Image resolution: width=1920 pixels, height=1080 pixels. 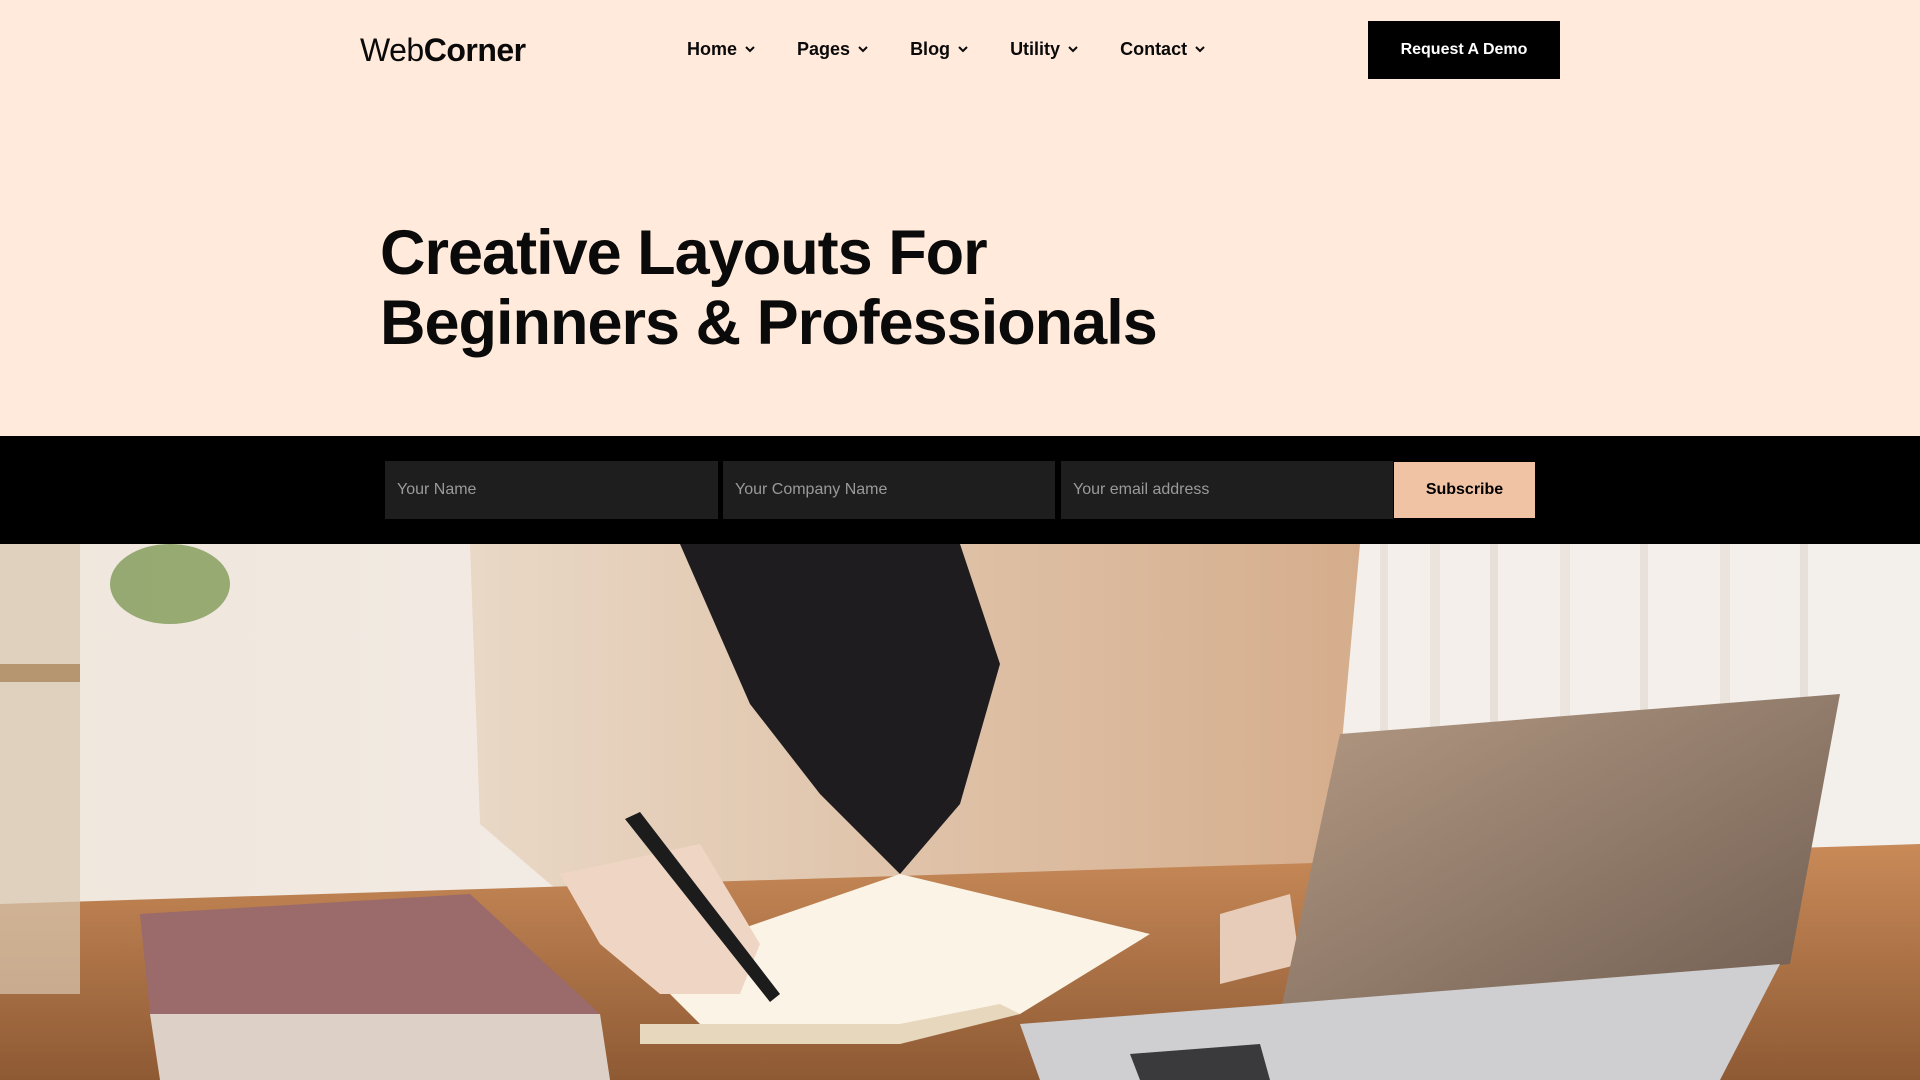 I want to click on nav-item-utility: Utility, so click(x=1044, y=49).